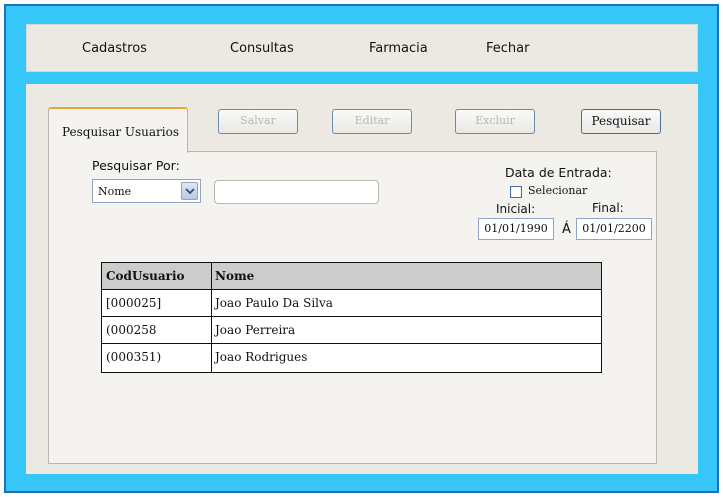 The width and height of the screenshot is (723, 497). I want to click on data-inicial-field: 01/01/1990, so click(516, 229).